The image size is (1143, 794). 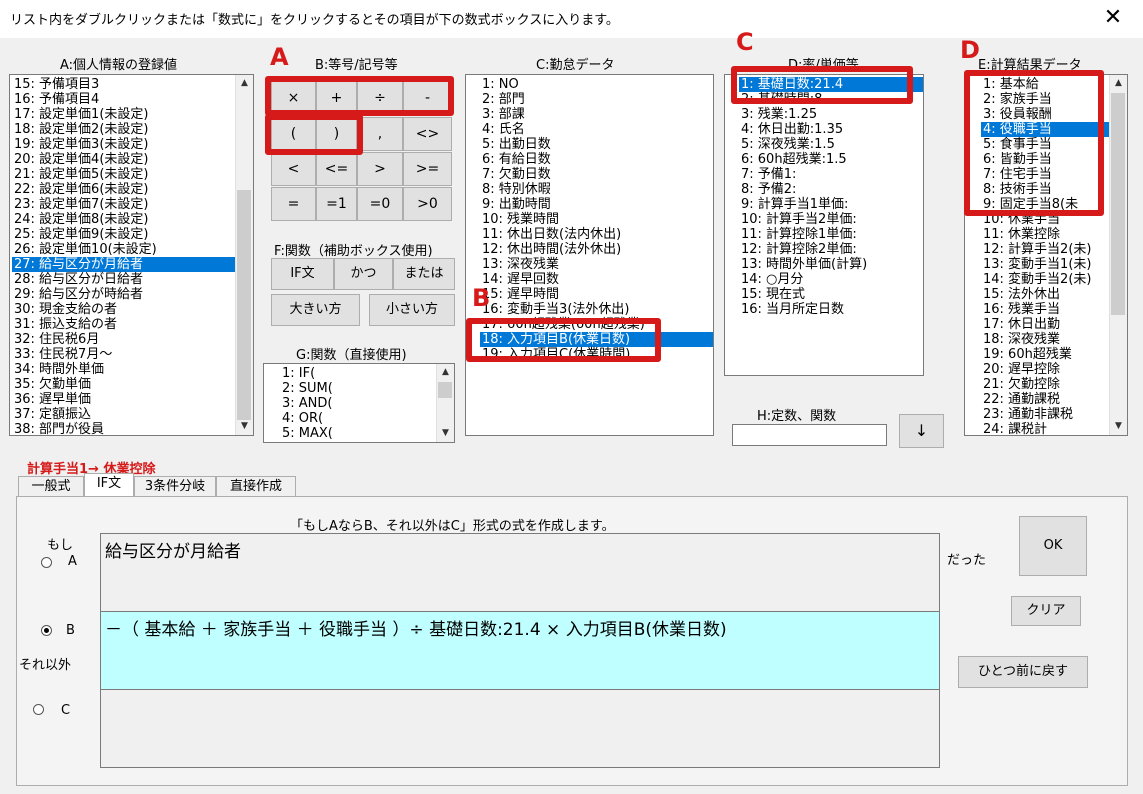 What do you see at coordinates (123, 249) in the screenshot?
I see `list-item: 26: 設定単価10(未設定)` at bounding box center [123, 249].